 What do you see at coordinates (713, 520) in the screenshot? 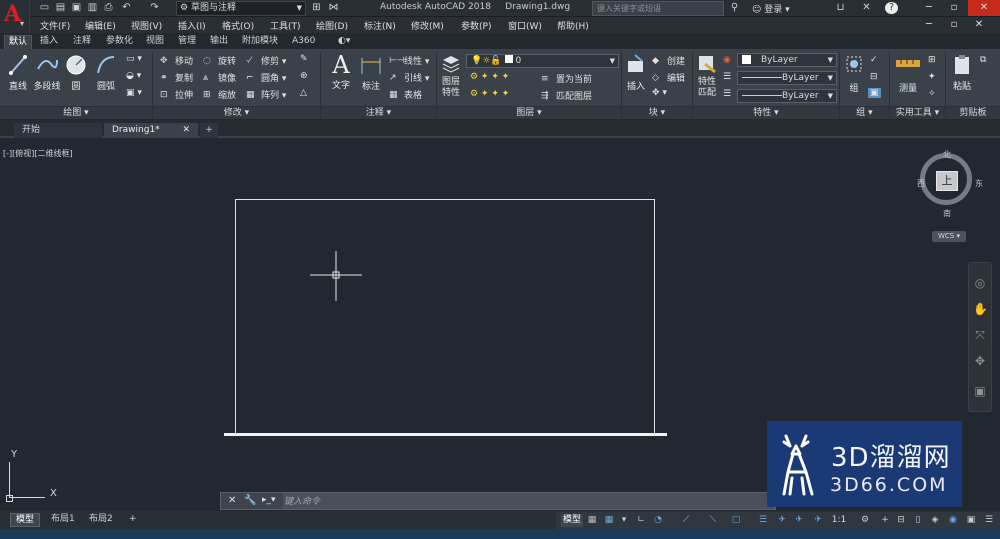
I see `object-snap-tracking-icon: ⟍` at bounding box center [713, 520].